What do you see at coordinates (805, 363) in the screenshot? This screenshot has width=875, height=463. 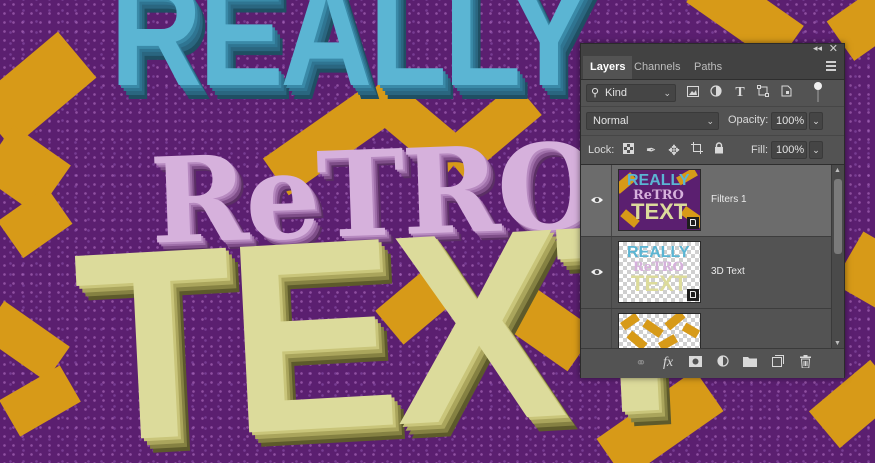 I see `delete-layer-icon` at bounding box center [805, 363].